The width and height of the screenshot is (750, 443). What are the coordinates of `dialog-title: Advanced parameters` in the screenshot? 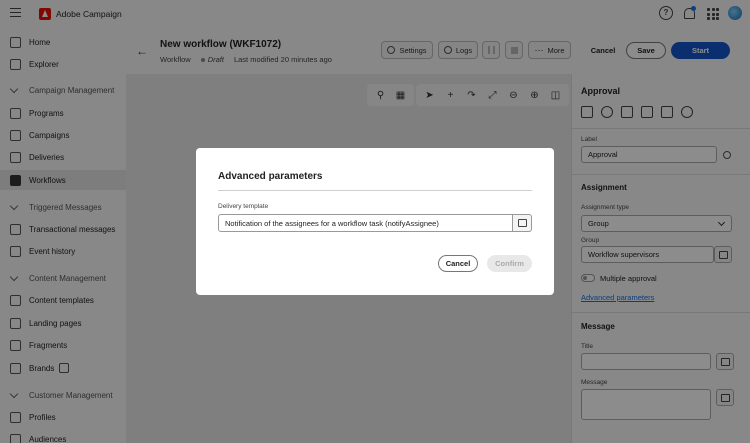 It's located at (270, 176).